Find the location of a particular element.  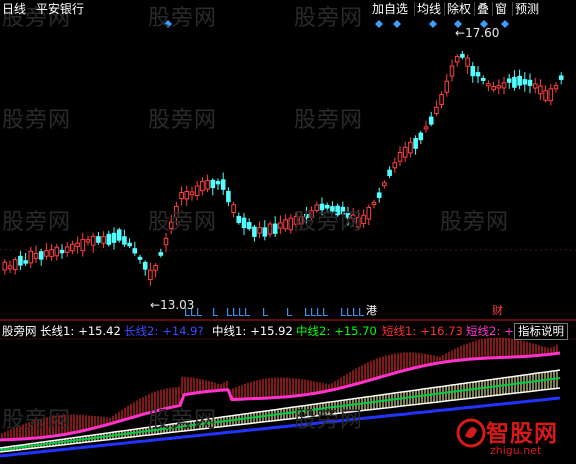

period-label: 日线 is located at coordinates (14, 9).